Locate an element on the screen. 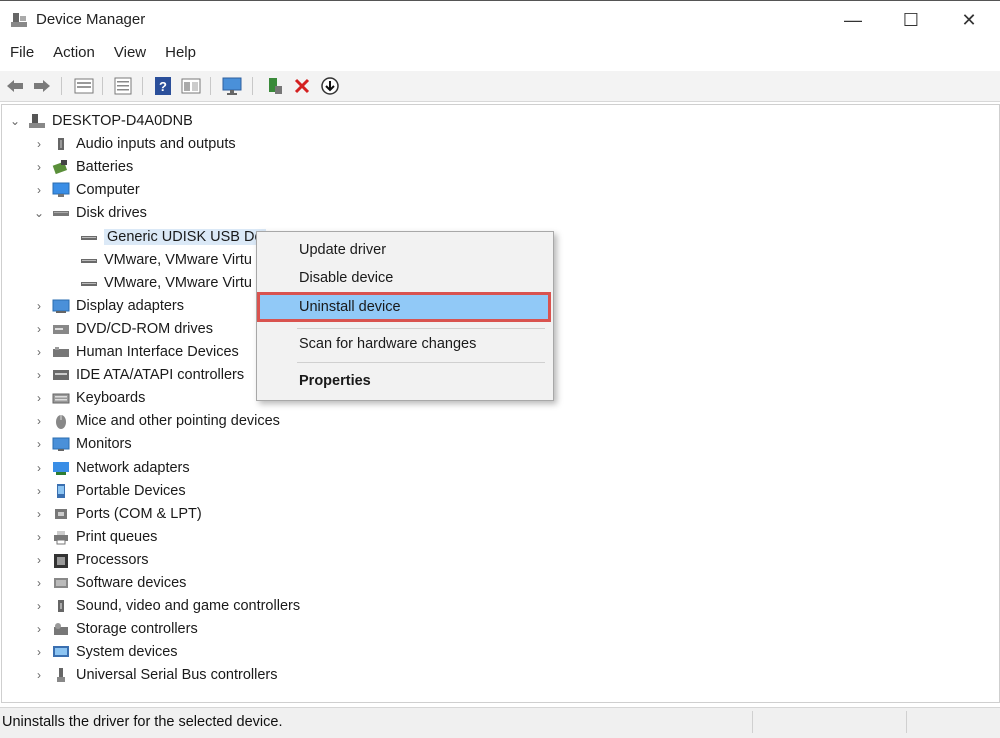 This screenshot has height=738, width=1000. menu-action: Action is located at coordinates (73, 54).